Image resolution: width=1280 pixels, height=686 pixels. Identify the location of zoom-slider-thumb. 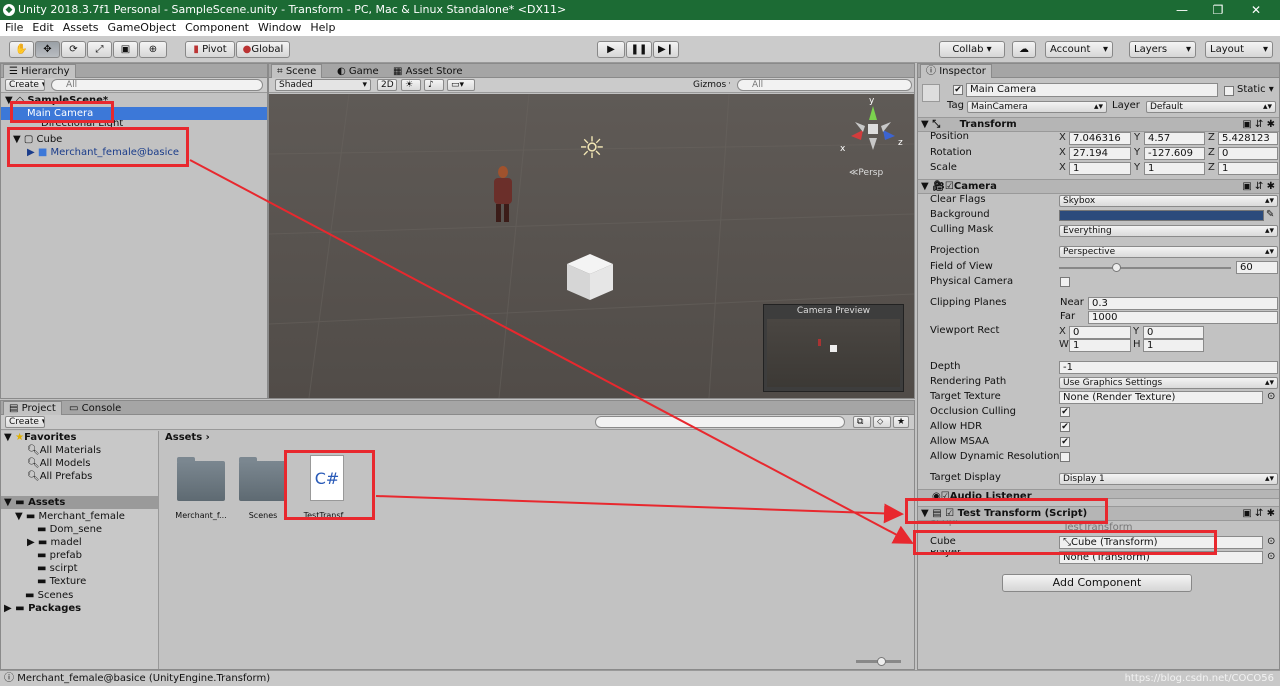
(881, 661).